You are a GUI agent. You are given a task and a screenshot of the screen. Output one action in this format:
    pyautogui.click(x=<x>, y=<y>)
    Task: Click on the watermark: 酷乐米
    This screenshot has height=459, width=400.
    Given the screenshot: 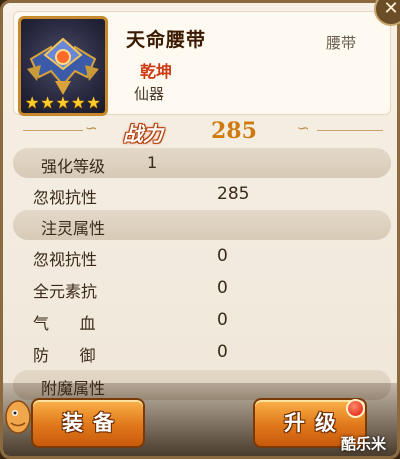 What is the action you would take?
    pyautogui.click(x=364, y=444)
    